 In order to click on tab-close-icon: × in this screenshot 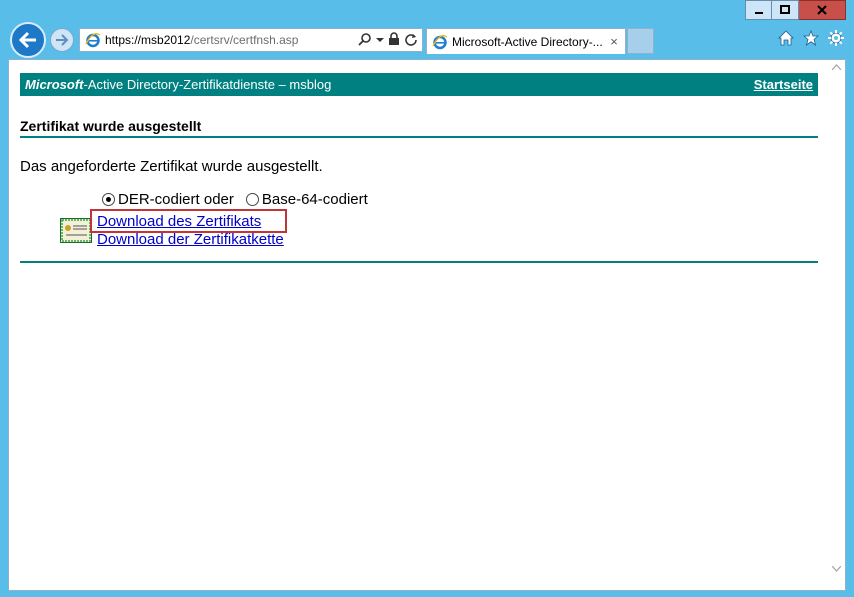, I will do `click(614, 41)`.